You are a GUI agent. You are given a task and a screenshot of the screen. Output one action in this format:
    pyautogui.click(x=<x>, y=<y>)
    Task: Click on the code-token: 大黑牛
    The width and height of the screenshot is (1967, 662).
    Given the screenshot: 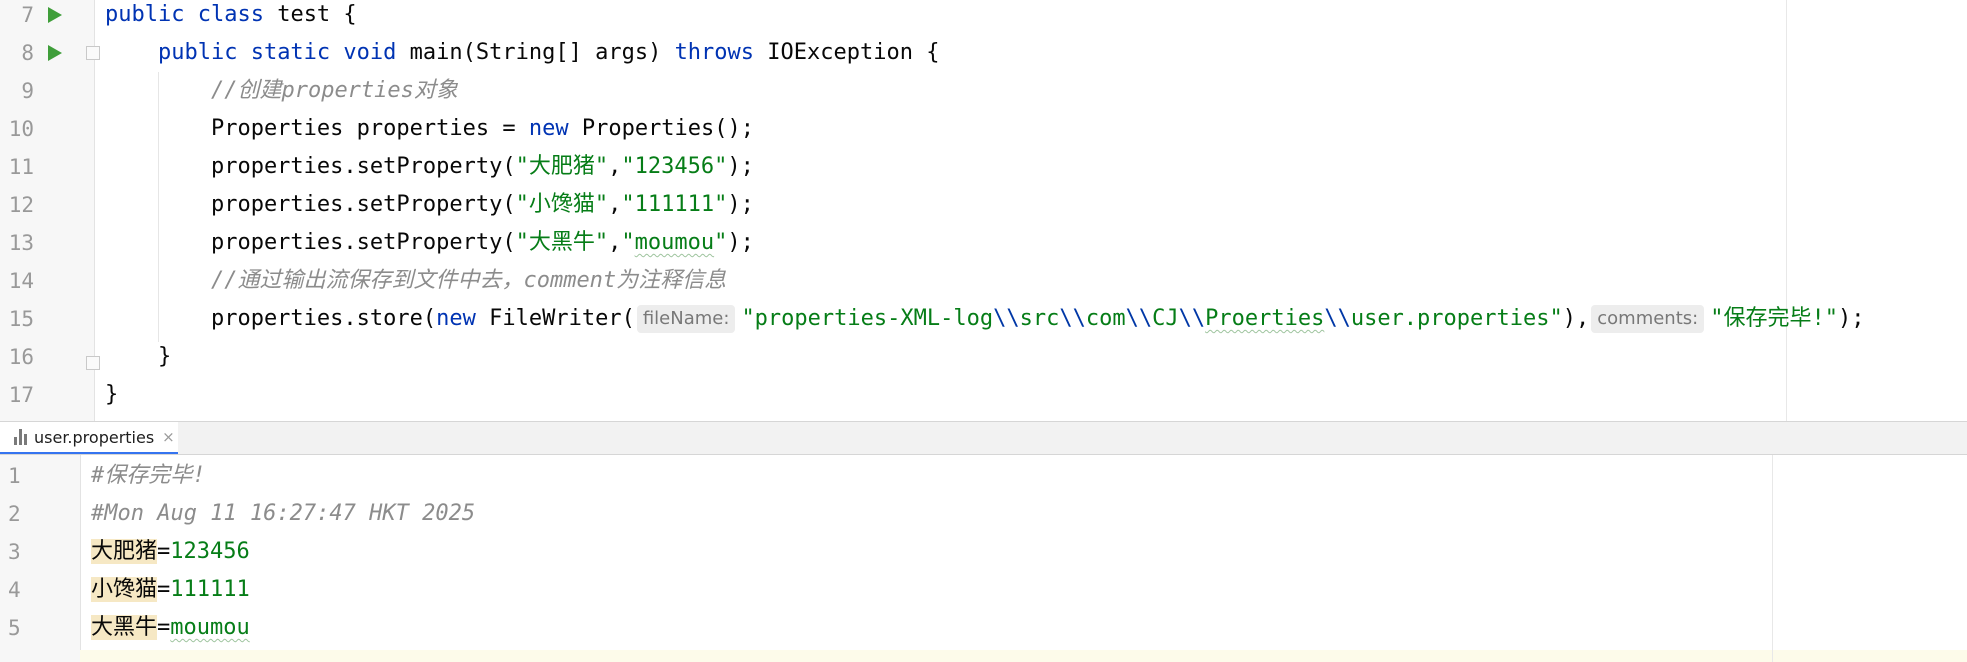 What is the action you would take?
    pyautogui.click(x=124, y=627)
    